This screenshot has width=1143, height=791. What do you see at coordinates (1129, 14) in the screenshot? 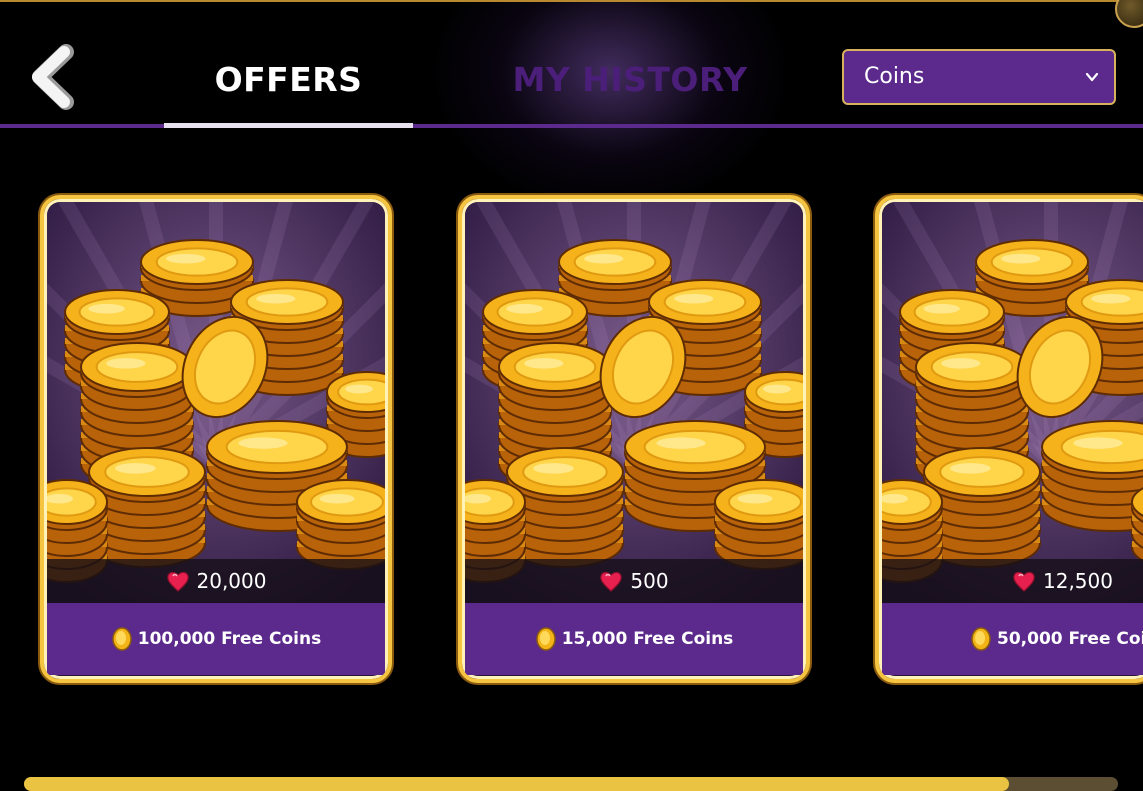
I see `corner-badge-icon` at bounding box center [1129, 14].